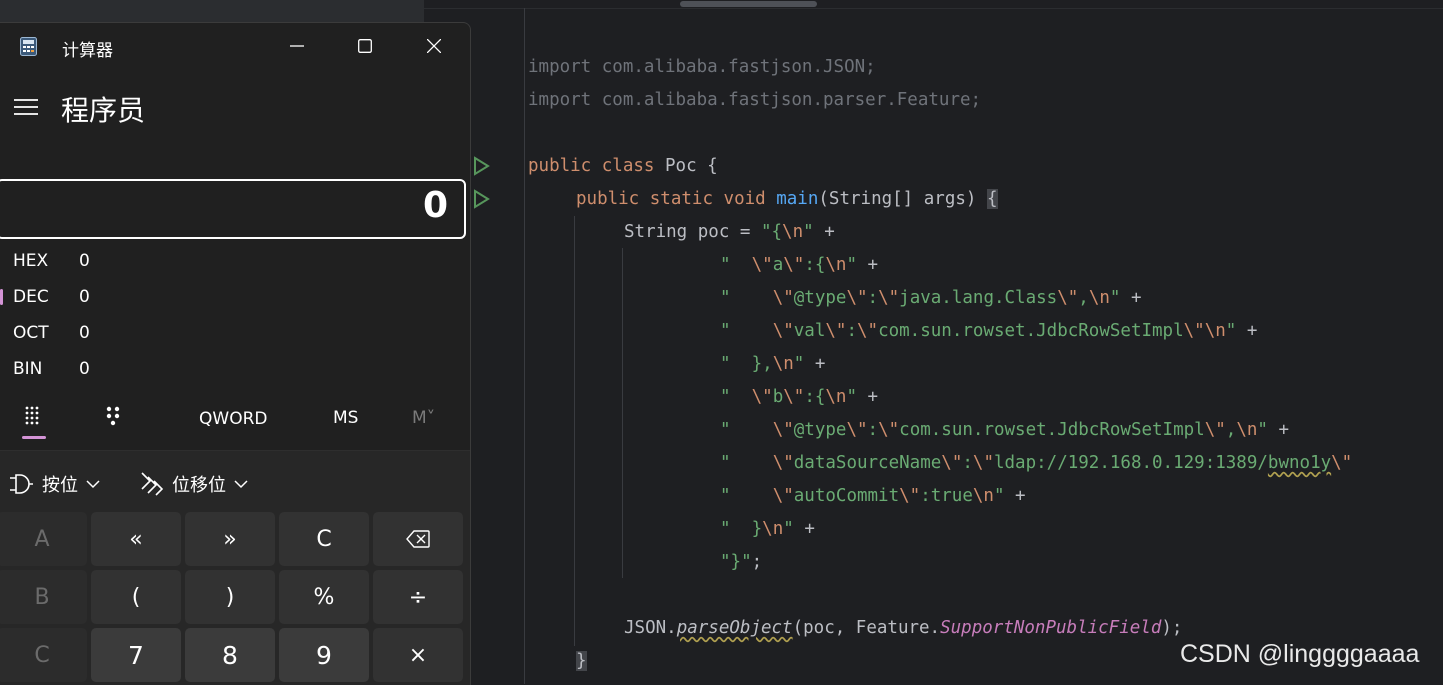  Describe the element at coordinates (873, 496) in the screenshot. I see `code-line-poc-9: " \"autoCommit\":true\n" +` at that location.